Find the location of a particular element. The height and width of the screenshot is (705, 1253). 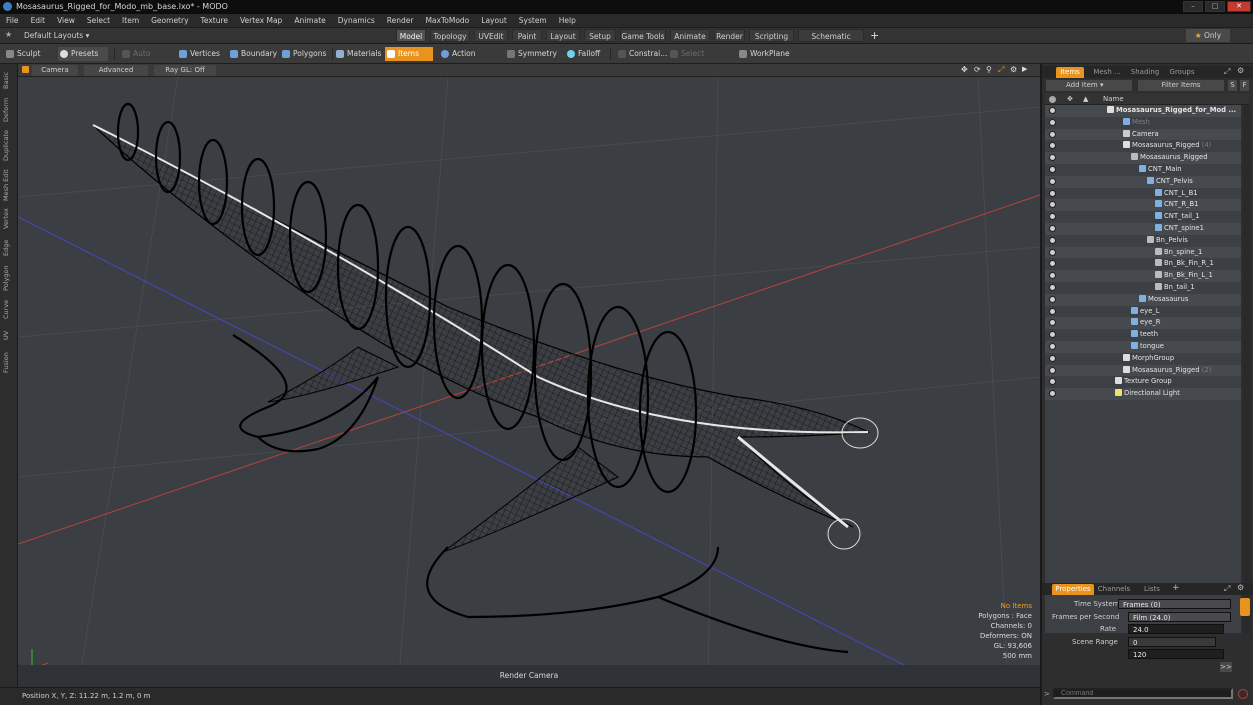

scene-end-input: 120 is located at coordinates (1176, 654).